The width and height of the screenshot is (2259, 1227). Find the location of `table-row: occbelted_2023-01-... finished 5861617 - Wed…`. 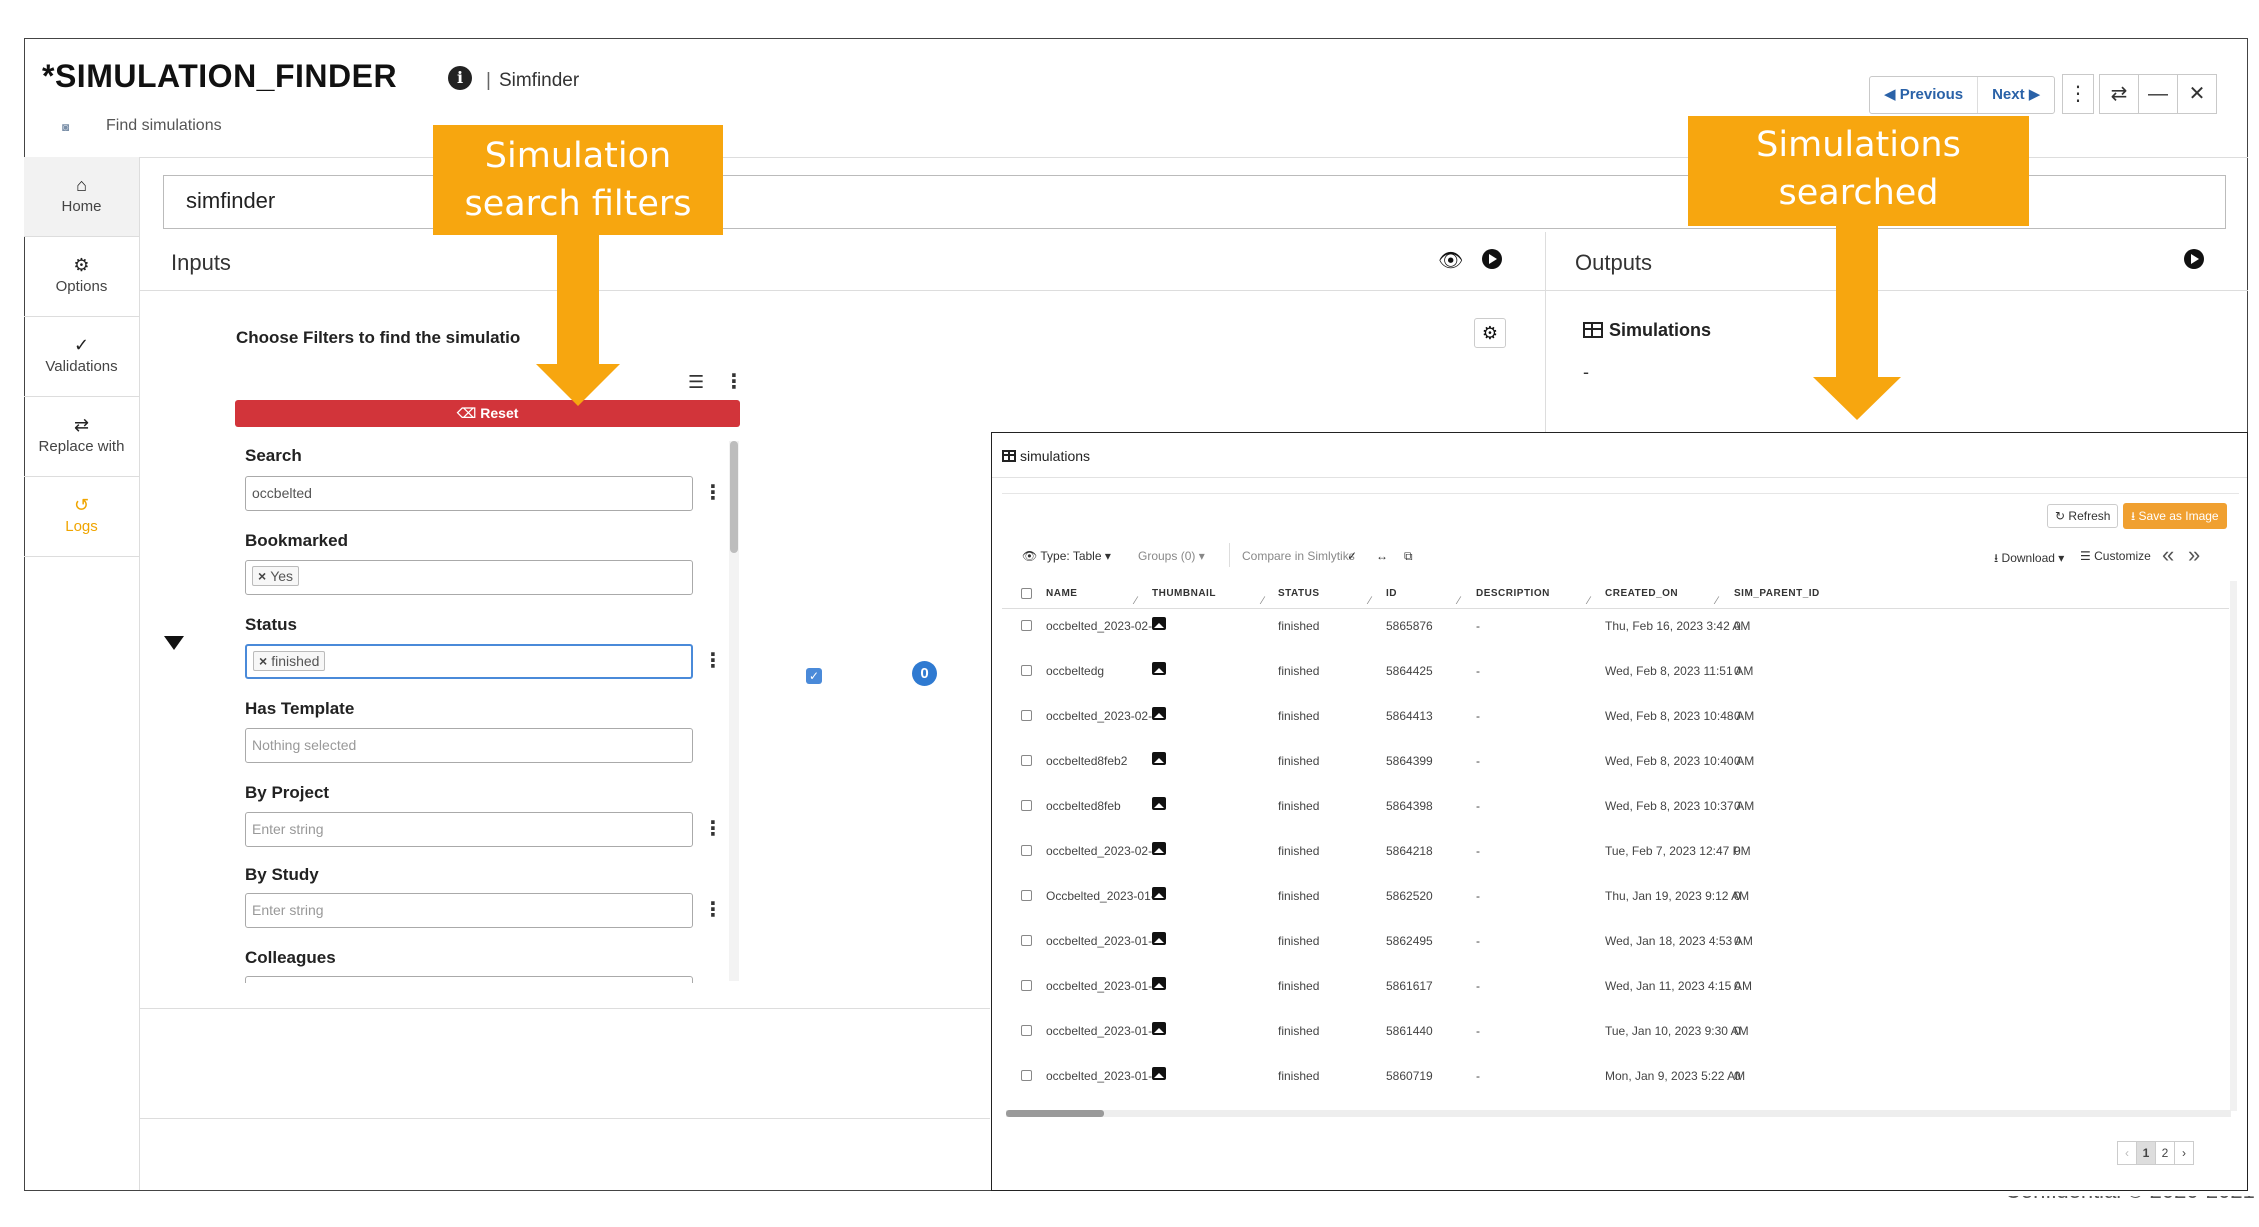

table-row: occbelted_2023-01-... finished 5861617 - Wed… is located at coordinates (1615, 985).